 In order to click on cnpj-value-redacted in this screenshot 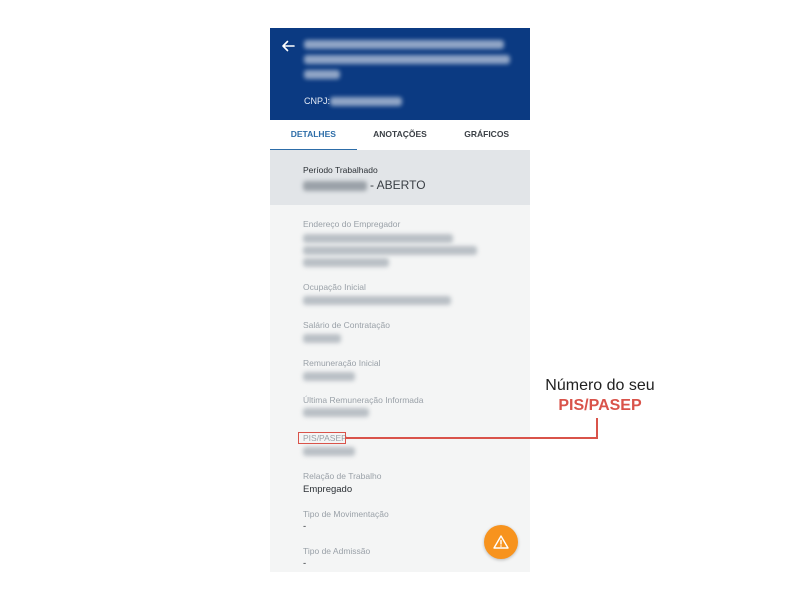, I will do `click(366, 101)`.